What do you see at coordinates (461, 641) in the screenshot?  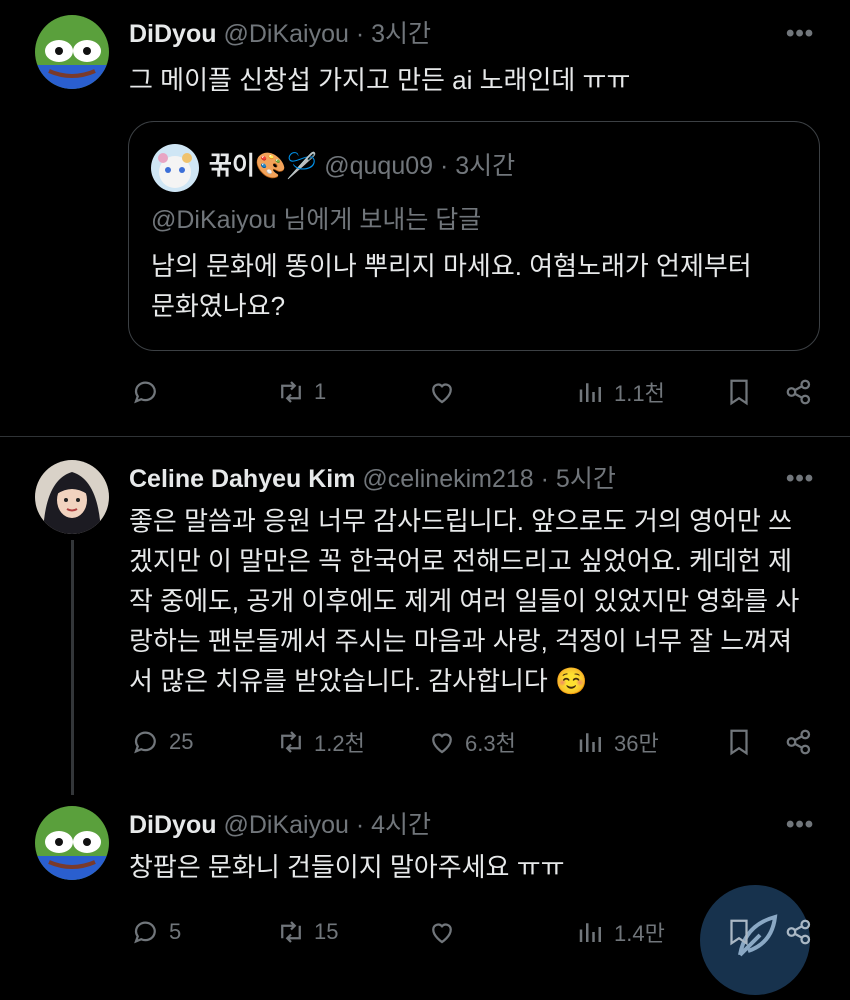 I see `tweet-text-line: 랑하는 팬분들께서 주시는 마음과 사랑, 걱정이 너무 잘 느껴져` at bounding box center [461, 641].